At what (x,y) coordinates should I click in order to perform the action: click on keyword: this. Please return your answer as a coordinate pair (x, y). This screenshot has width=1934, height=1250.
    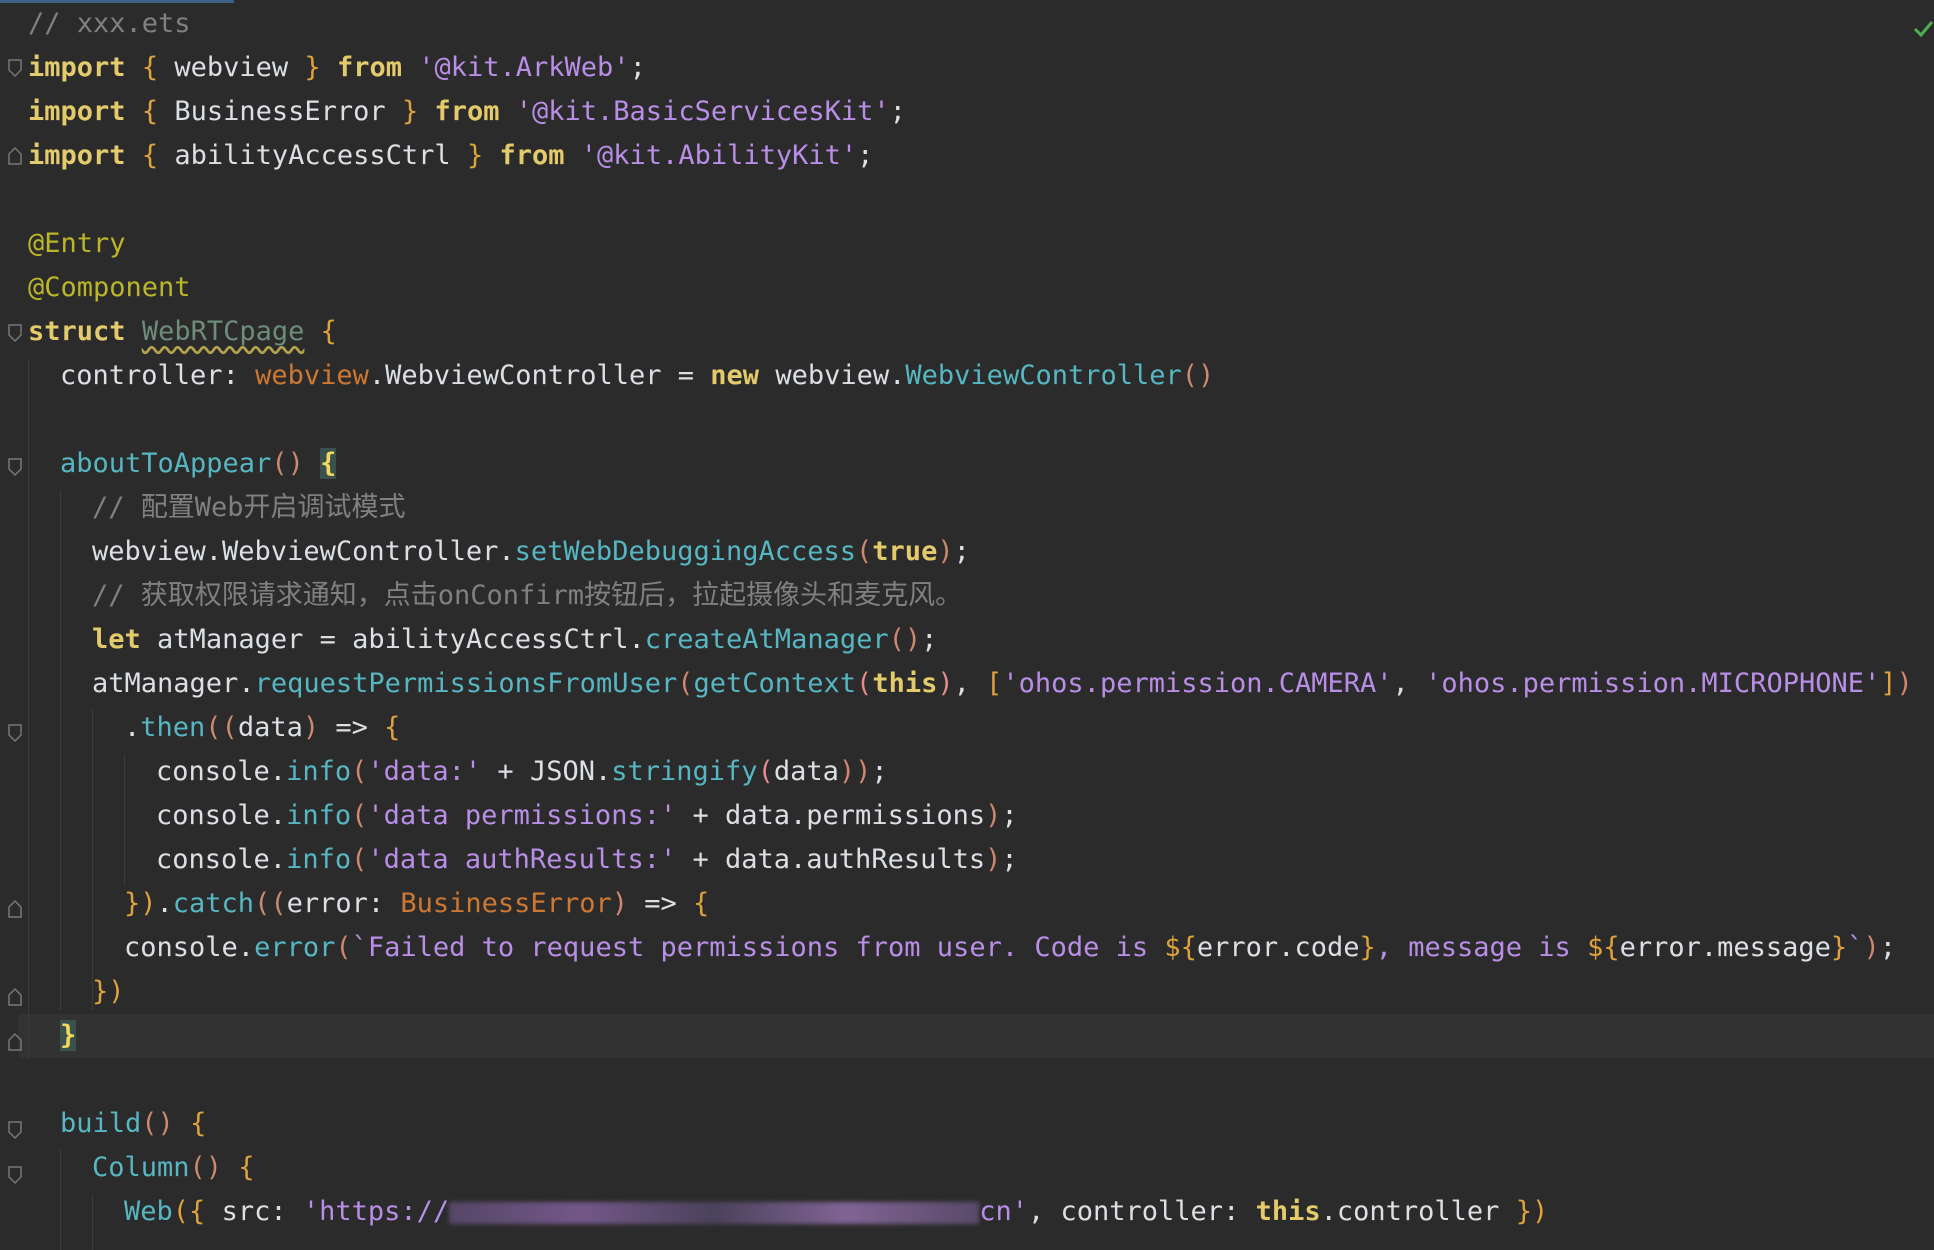
    Looking at the image, I should click on (1288, 1211).